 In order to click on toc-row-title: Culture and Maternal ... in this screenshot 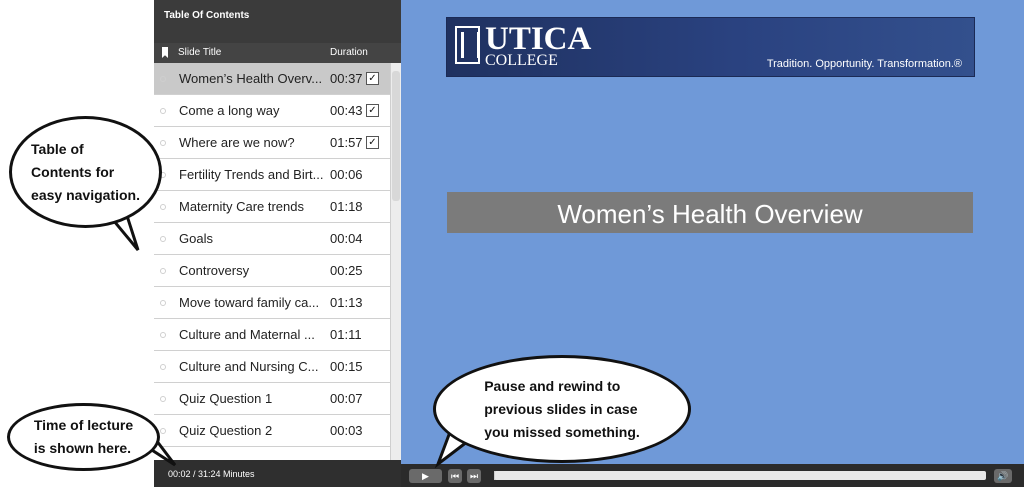, I will do `click(247, 334)`.